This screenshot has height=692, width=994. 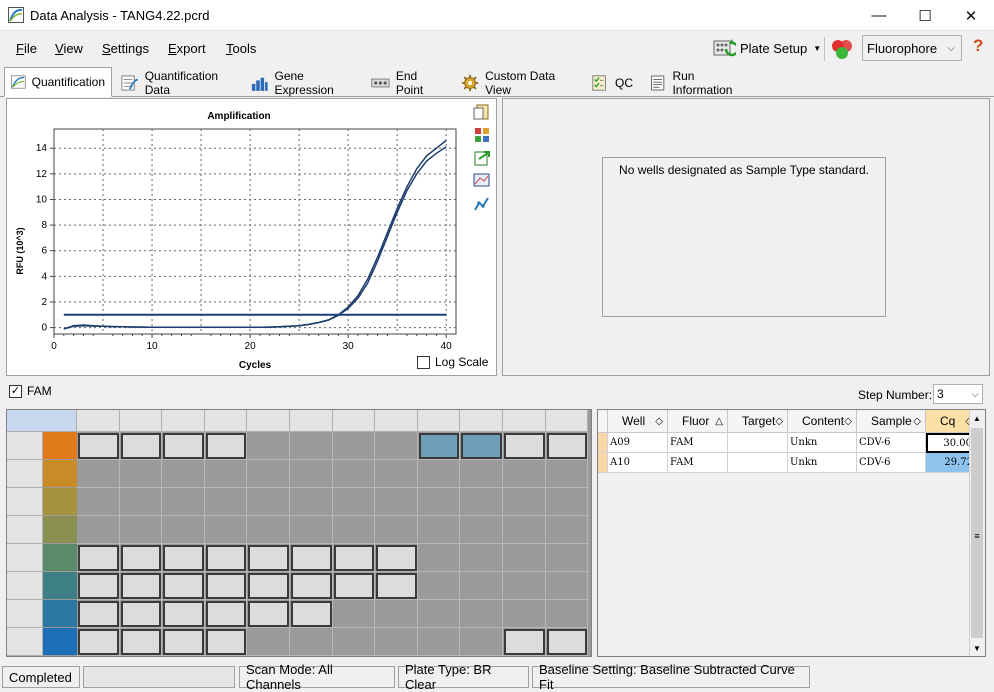 What do you see at coordinates (879, 15) in the screenshot?
I see `minimize-button: —` at bounding box center [879, 15].